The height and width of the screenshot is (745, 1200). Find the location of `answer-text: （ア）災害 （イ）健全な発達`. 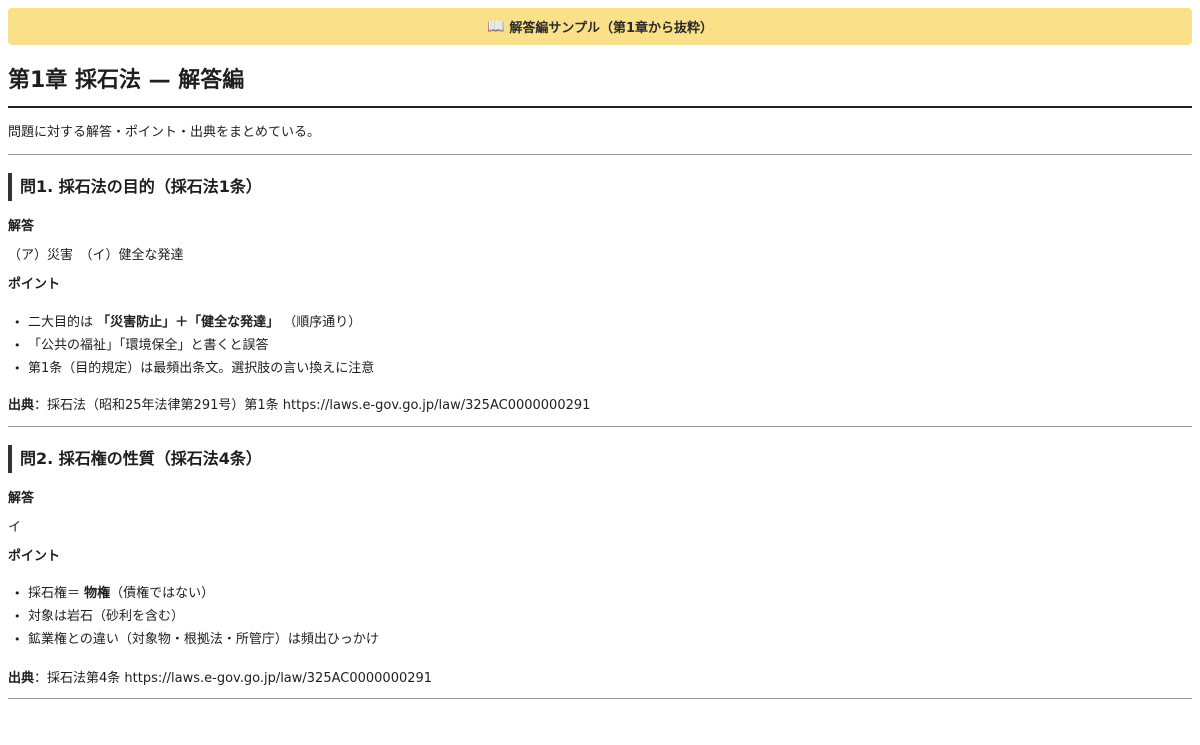

answer-text: （ア）災害 （イ）健全な発達 is located at coordinates (96, 255).